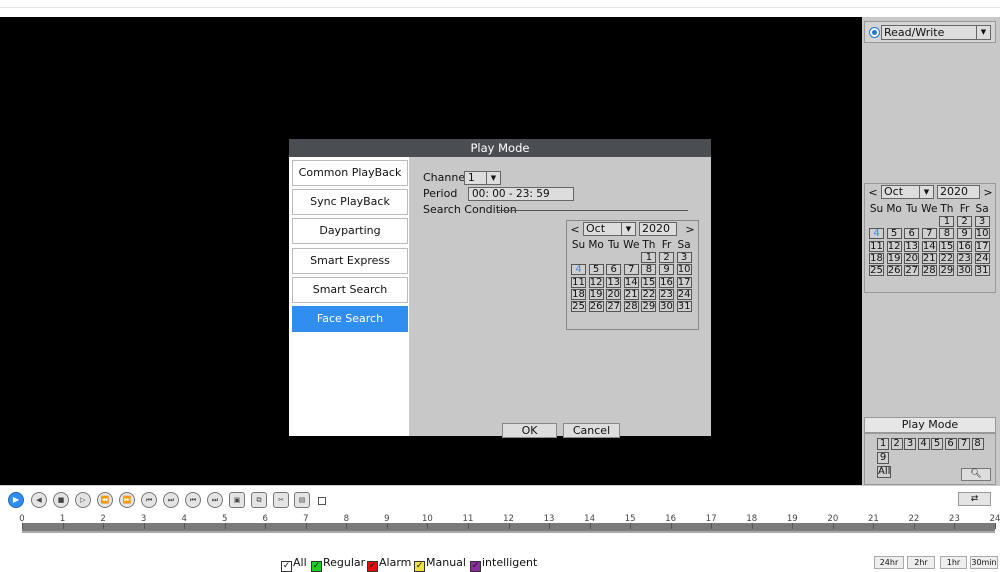  What do you see at coordinates (149, 500) in the screenshot?
I see `previous-frame-button: ⏮` at bounding box center [149, 500].